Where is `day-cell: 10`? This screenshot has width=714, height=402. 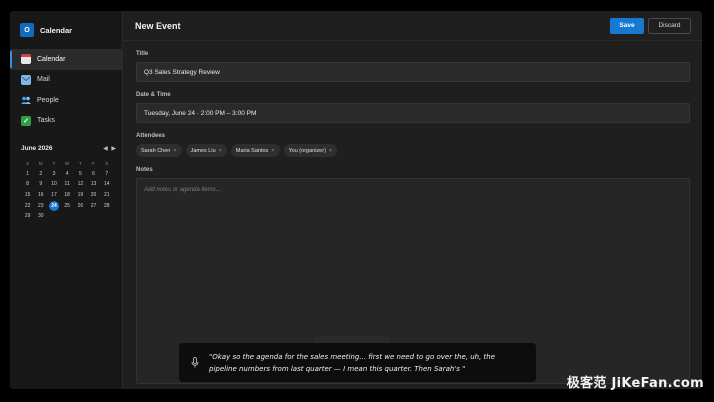
day-cell: 10 is located at coordinates (53, 184).